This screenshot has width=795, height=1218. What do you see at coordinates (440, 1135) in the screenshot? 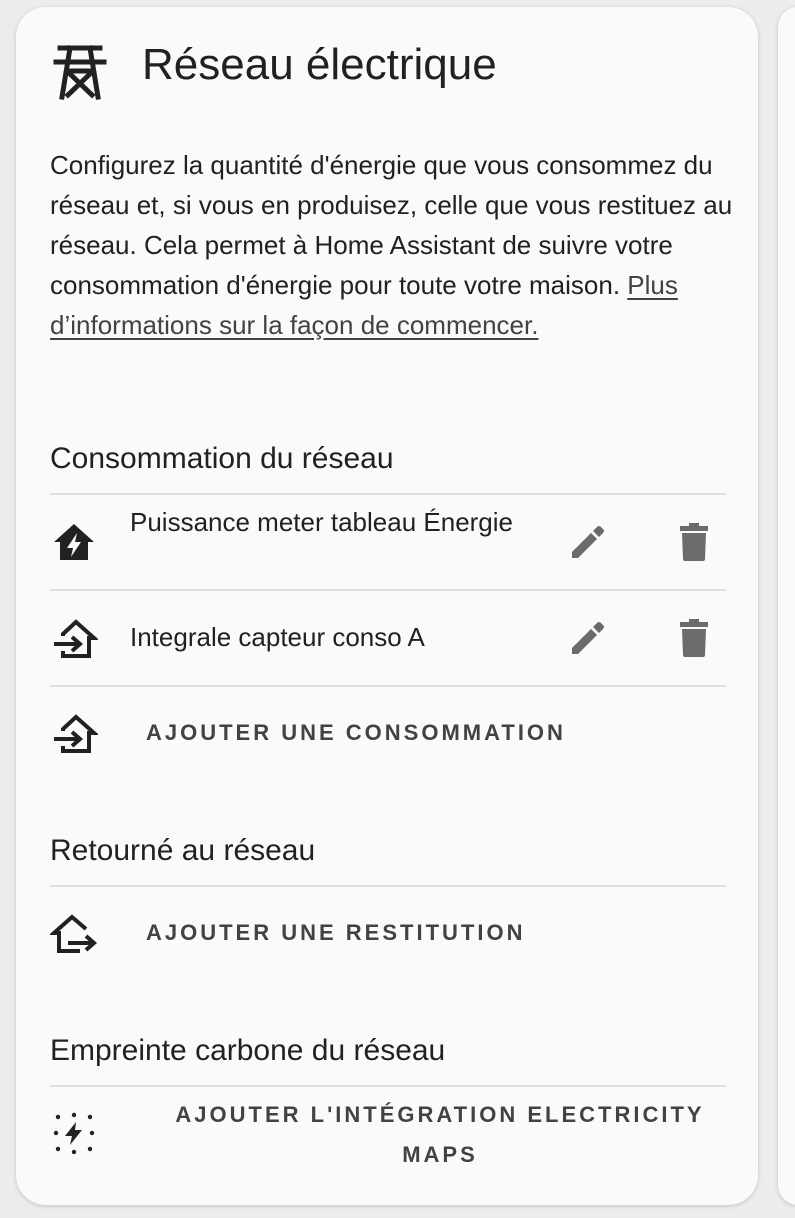
I see `add-electricity-maps-button: AJOUTER L'INTÉGRATION ELECTRICITY MAPS` at bounding box center [440, 1135].